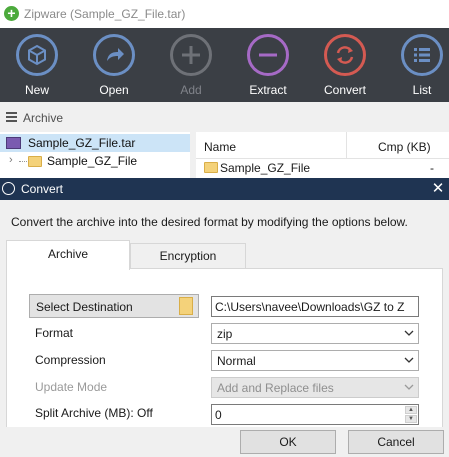 The height and width of the screenshot is (457, 449). What do you see at coordinates (82, 143) in the screenshot?
I see `tree-root-label: Sample_GZ_File.tar` at bounding box center [82, 143].